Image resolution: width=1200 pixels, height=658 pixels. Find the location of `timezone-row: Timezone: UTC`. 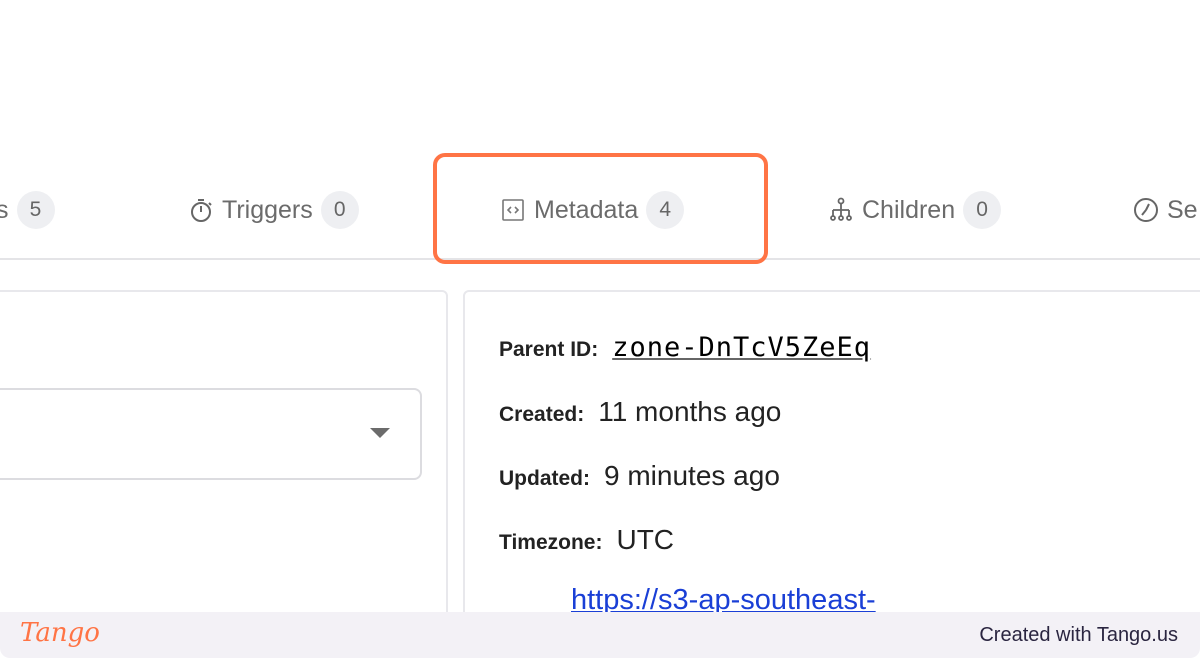

timezone-row: Timezone: UTC is located at coordinates (586, 540).